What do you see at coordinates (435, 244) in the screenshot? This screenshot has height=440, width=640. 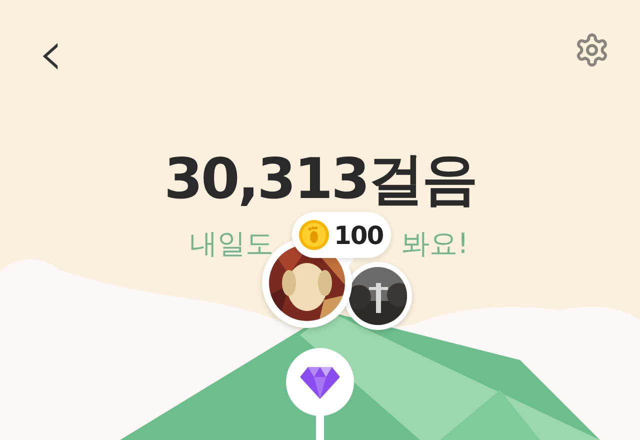 I see `message-text: 봐요!` at bounding box center [435, 244].